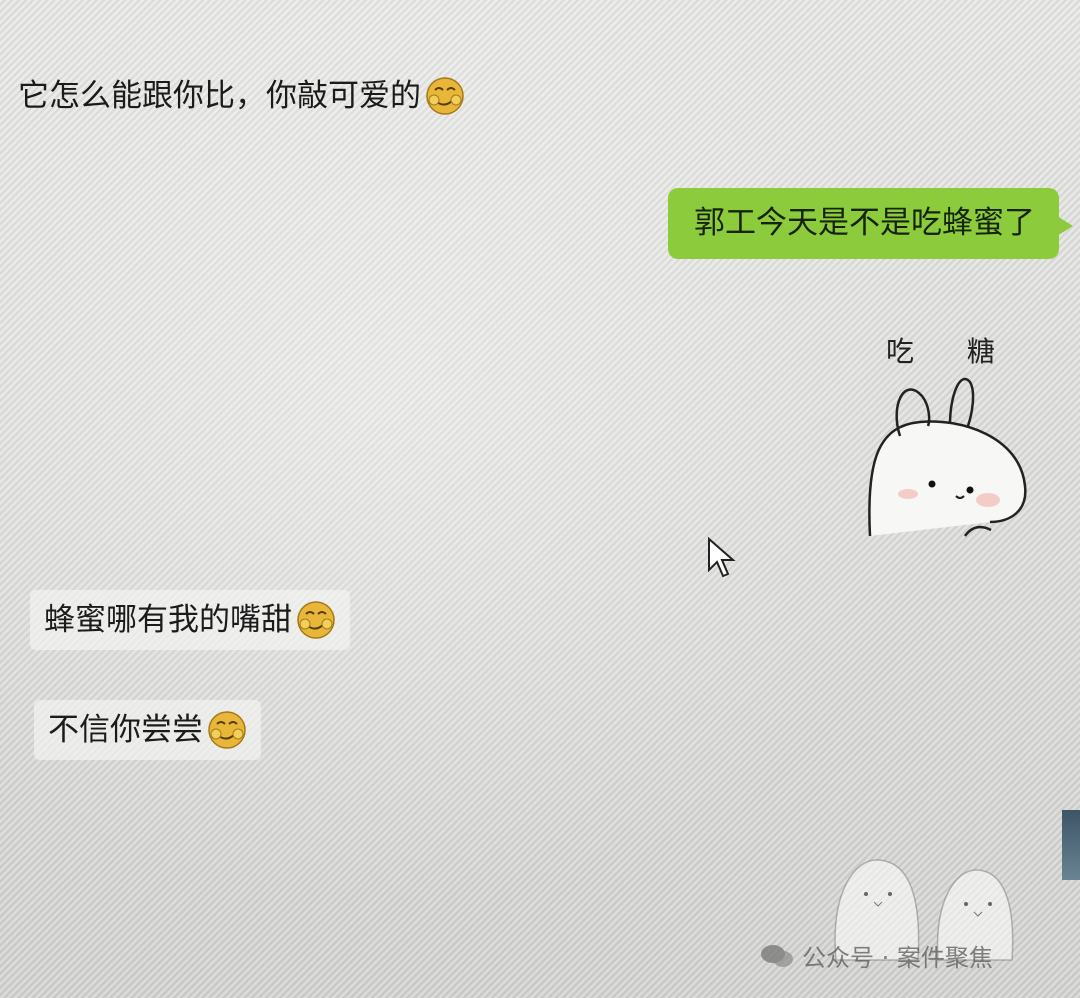 This screenshot has width=1080, height=998. Describe the element at coordinates (777, 955) in the screenshot. I see `wechat-icon` at that location.